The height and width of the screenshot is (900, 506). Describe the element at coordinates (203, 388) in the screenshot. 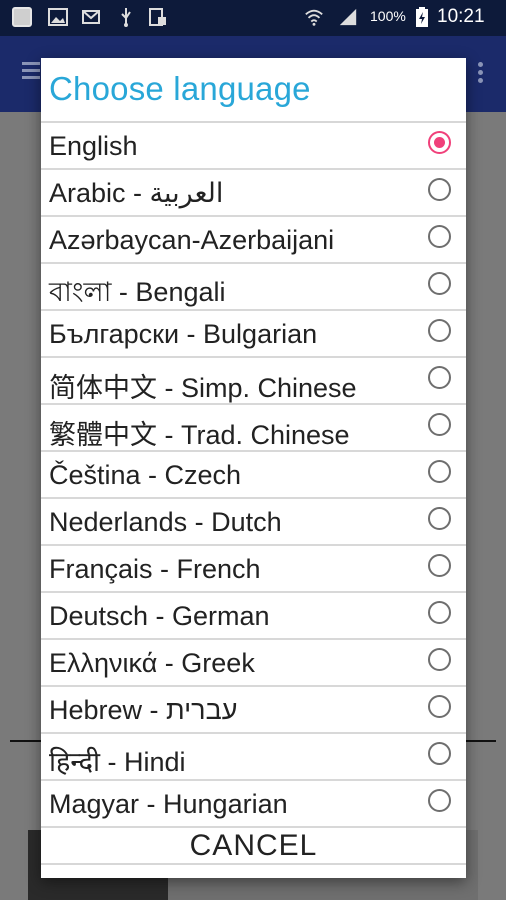

I see `language-label: 简体中文 - Simp. Chinese` at that location.